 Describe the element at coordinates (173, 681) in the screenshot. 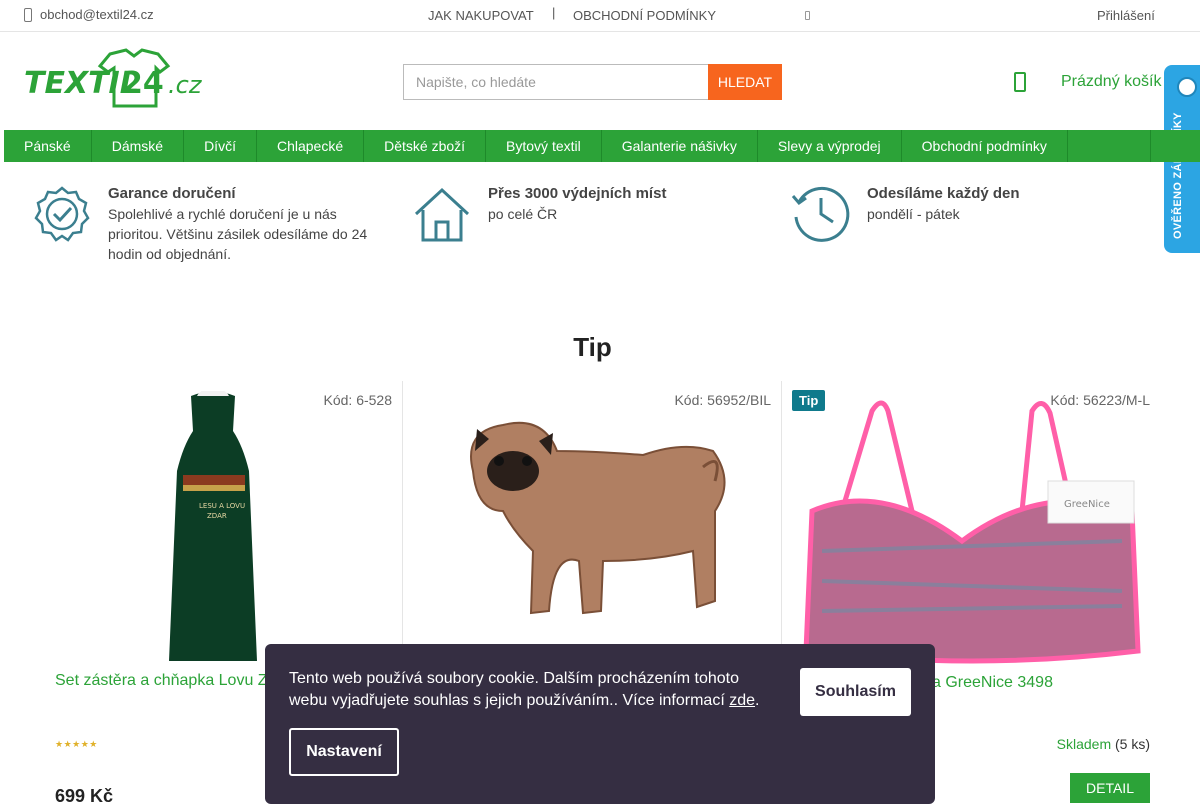

I see `product-name: Set zástěra a chňapka Lovu Zdar` at that location.